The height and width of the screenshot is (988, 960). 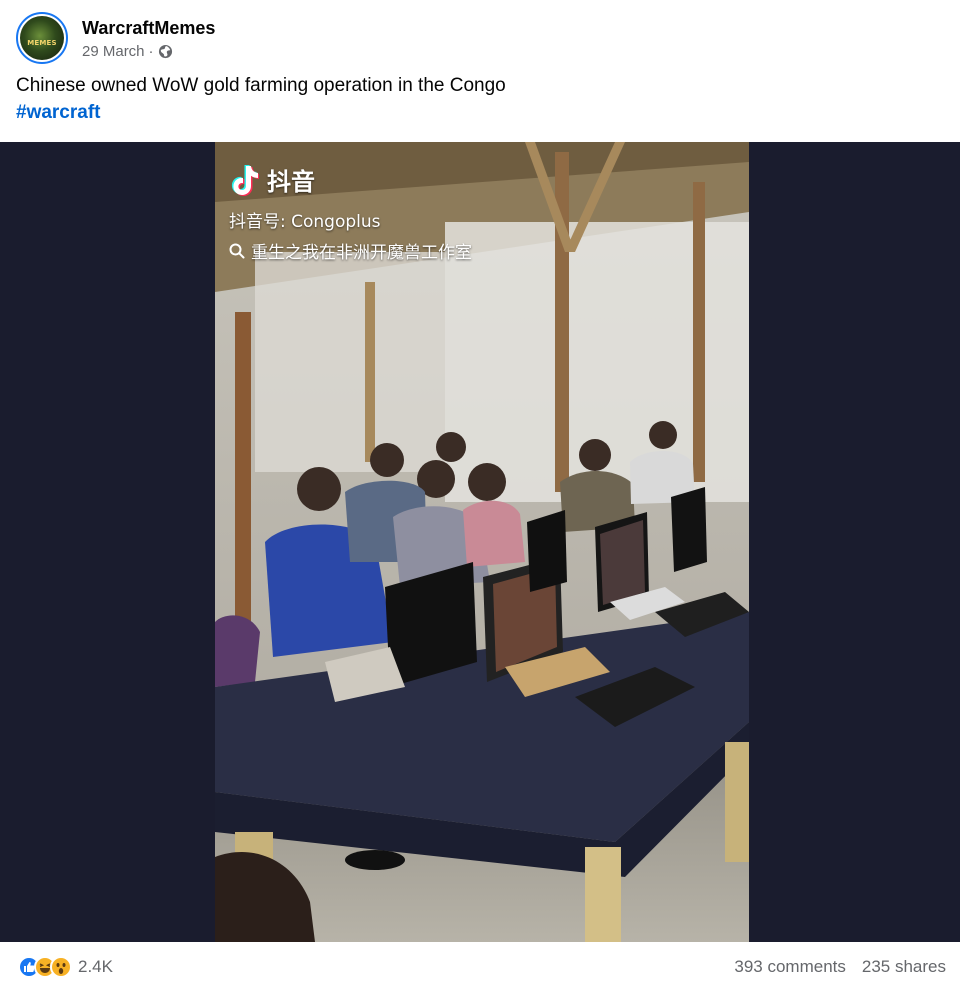 I want to click on post-subline: 29 March ·, so click(x=148, y=51).